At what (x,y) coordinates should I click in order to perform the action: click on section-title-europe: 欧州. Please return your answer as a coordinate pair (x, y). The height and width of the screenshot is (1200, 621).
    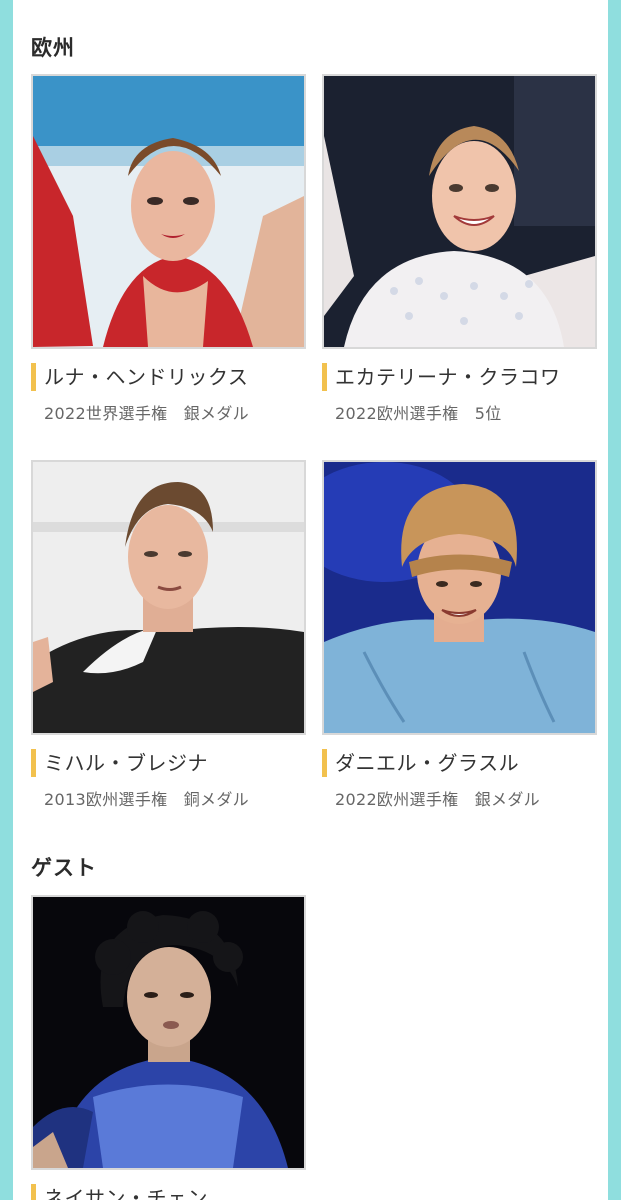
    Looking at the image, I should click on (53, 48).